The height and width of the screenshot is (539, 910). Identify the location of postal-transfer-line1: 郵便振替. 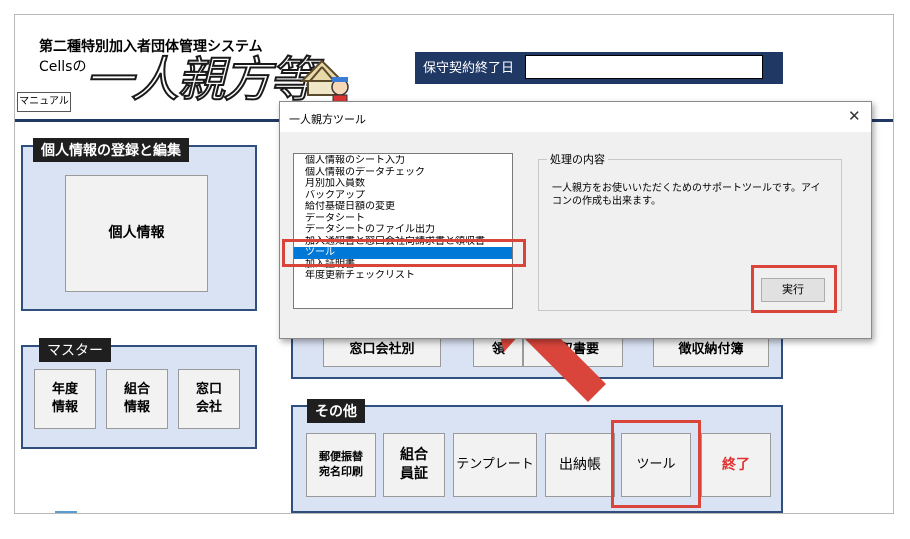
(341, 457).